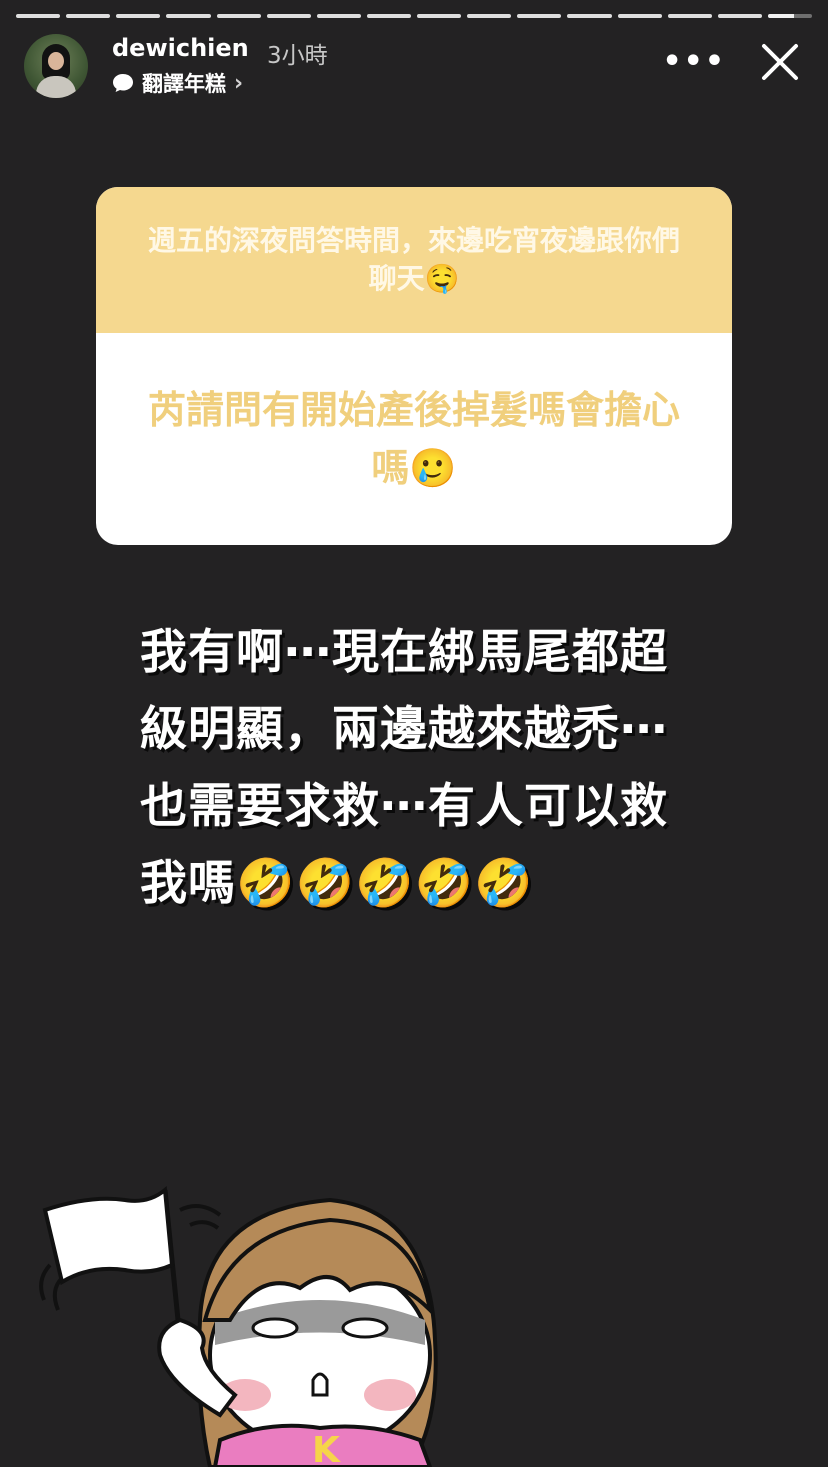  What do you see at coordinates (184, 84) in the screenshot?
I see `translate-label: 翻譯年糕` at bounding box center [184, 84].